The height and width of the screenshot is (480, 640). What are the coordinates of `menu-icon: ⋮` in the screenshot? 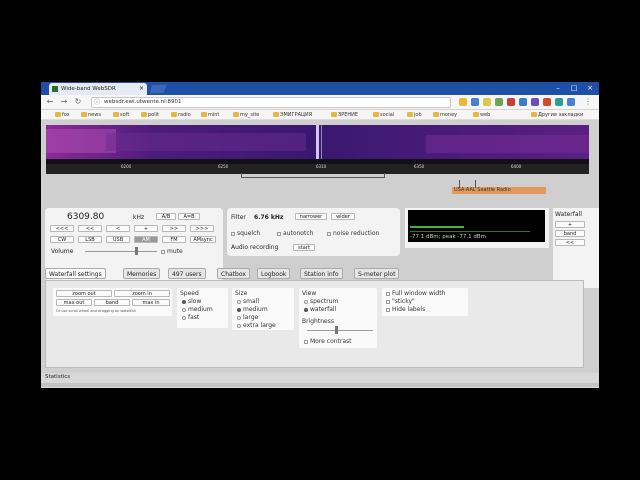 It's located at (588, 102).